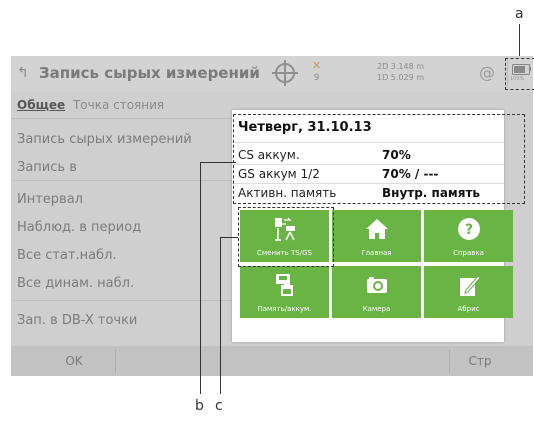  What do you see at coordinates (401, 66) in the screenshot?
I see `quality-2d: 2D 3.148 m` at bounding box center [401, 66].